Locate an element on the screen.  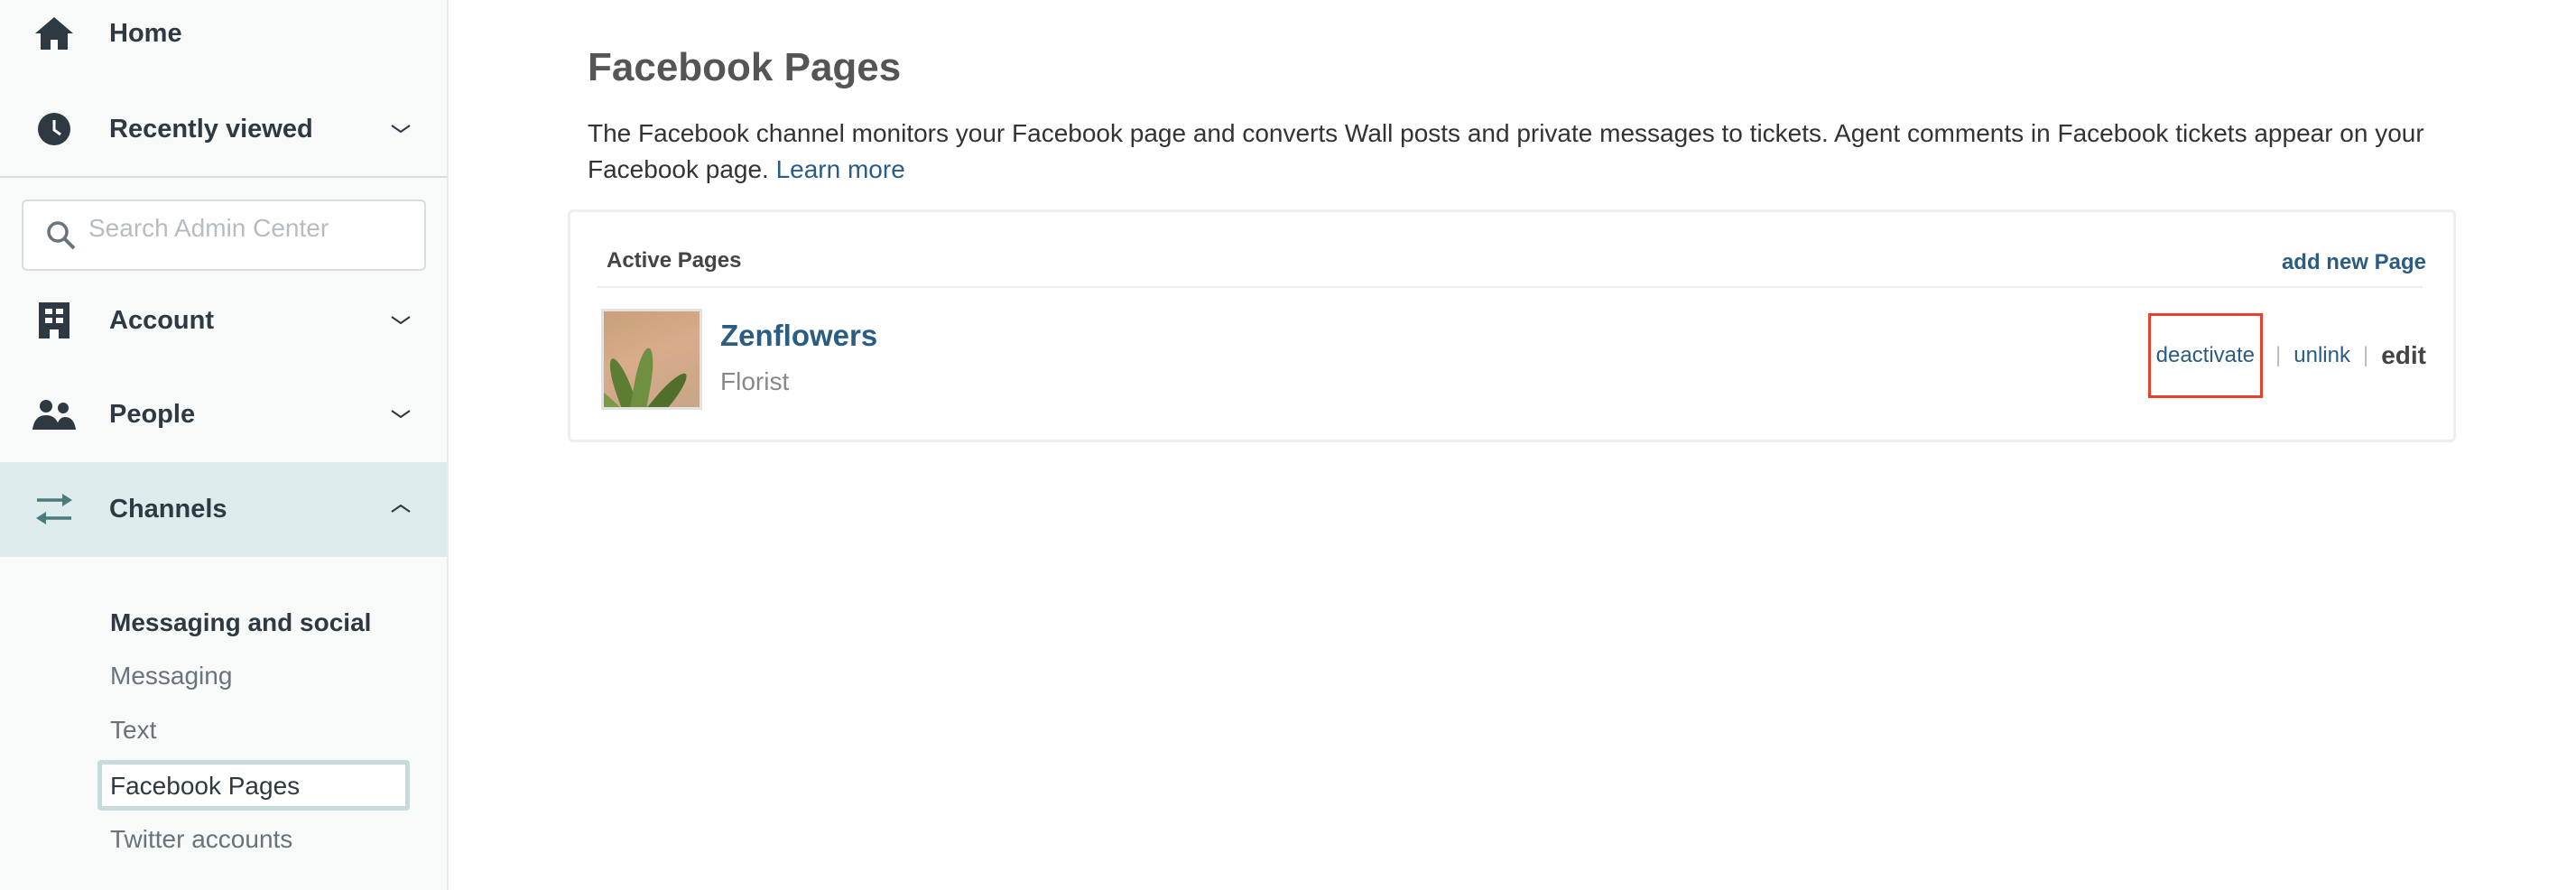
search-box is located at coordinates (224, 235).